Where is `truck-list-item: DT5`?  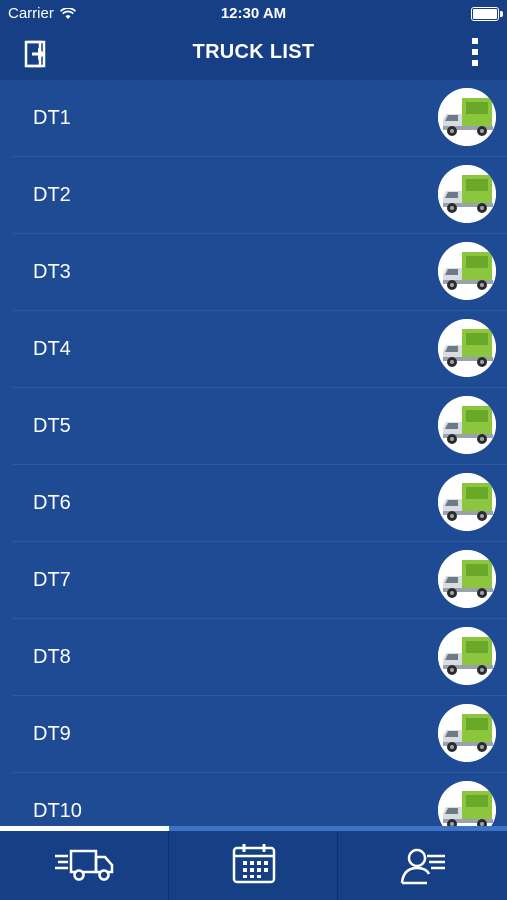
truck-list-item: DT5 is located at coordinates (259, 426).